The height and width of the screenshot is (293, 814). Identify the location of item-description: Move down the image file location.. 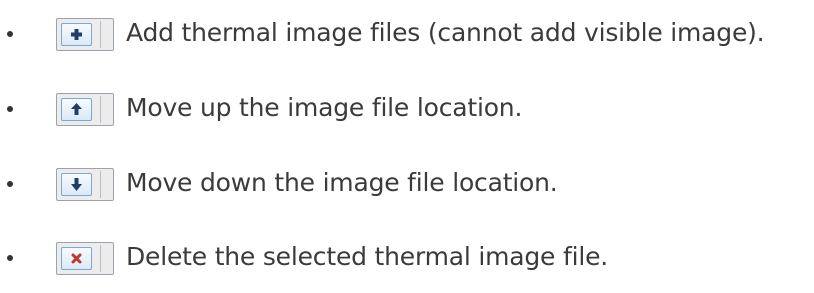
(342, 182).